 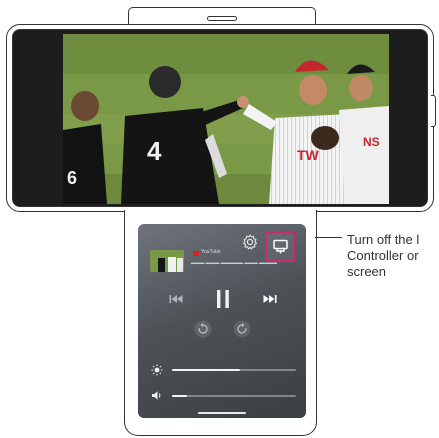 I want to click on controller-off-icon, so click(x=280, y=246).